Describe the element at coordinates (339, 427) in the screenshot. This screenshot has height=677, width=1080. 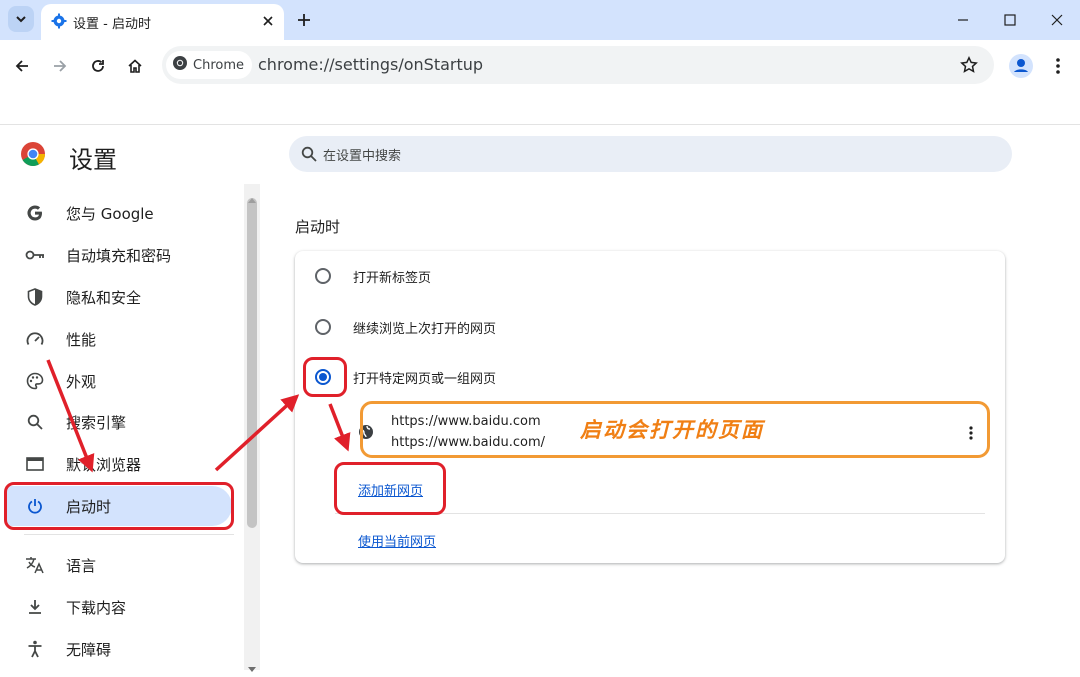
I see `arrow-to-add-page` at that location.